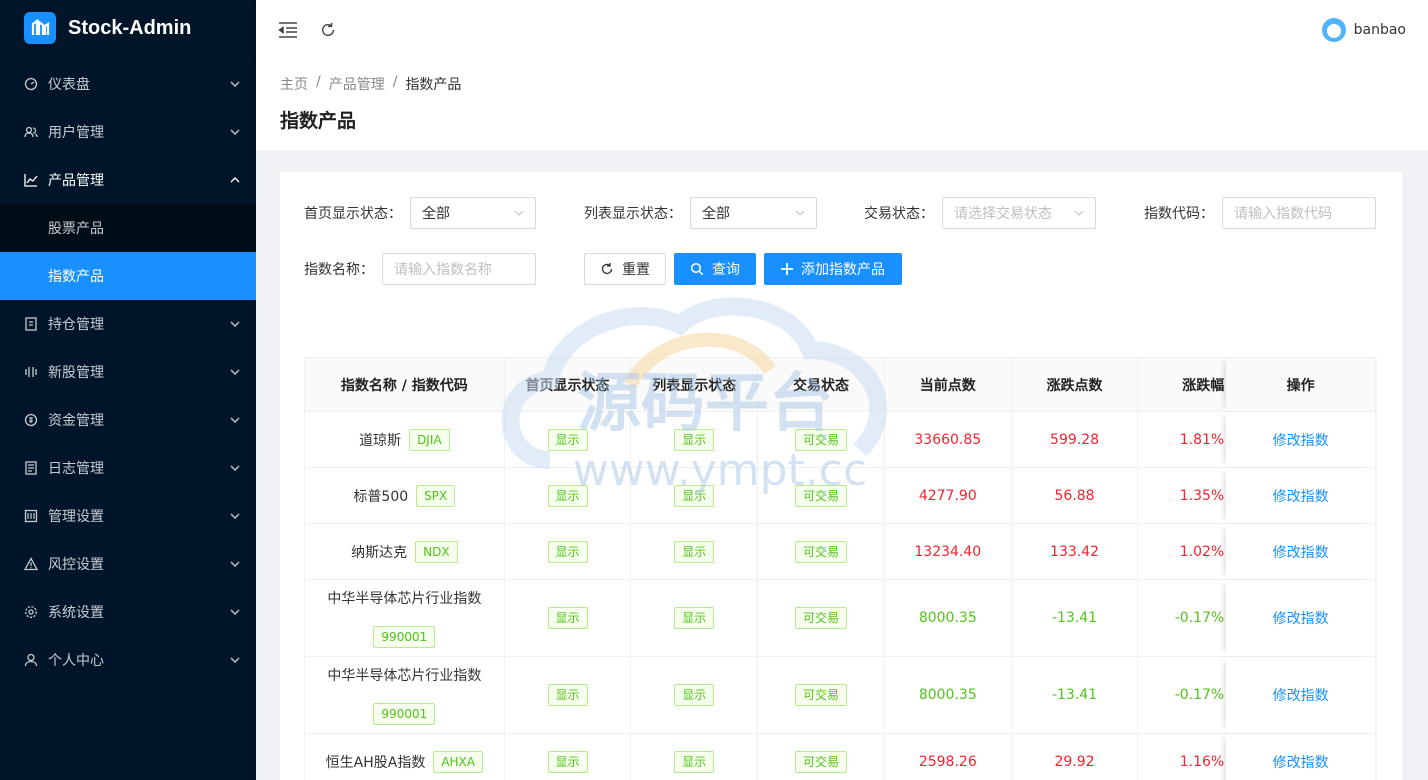 This screenshot has width=1428, height=780. I want to click on add-index-button: 添加指数产品, so click(833, 269).